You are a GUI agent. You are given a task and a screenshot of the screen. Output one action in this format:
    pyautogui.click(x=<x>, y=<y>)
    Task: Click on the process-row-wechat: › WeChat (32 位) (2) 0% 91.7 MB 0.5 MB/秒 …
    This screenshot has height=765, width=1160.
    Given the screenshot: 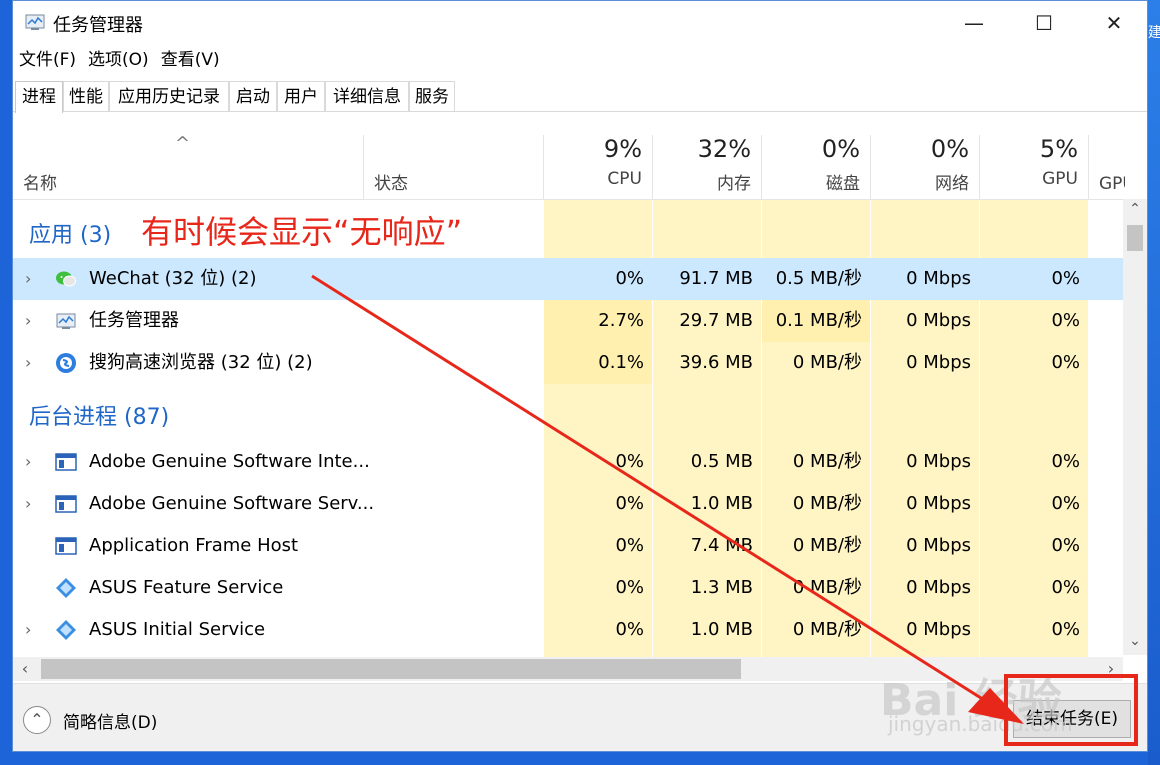 What is the action you would take?
    pyautogui.click(x=569, y=279)
    